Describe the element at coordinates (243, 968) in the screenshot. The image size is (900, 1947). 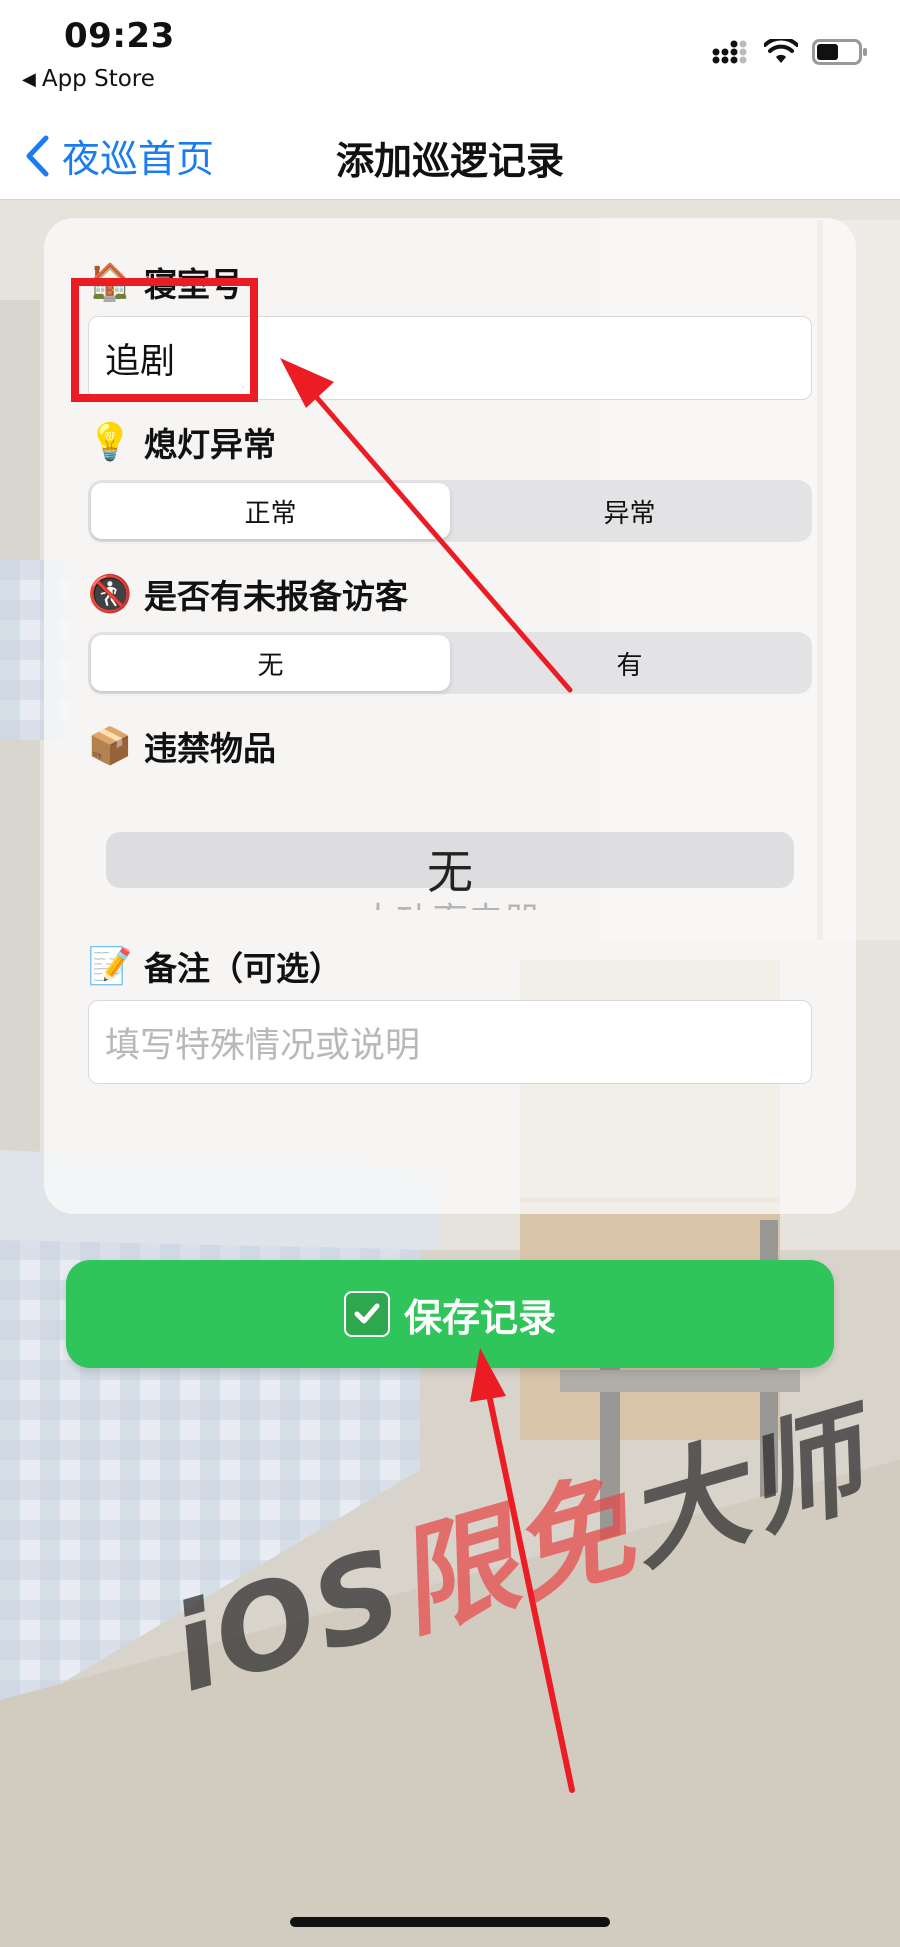
I see `notes-label: 备注（可选）` at that location.